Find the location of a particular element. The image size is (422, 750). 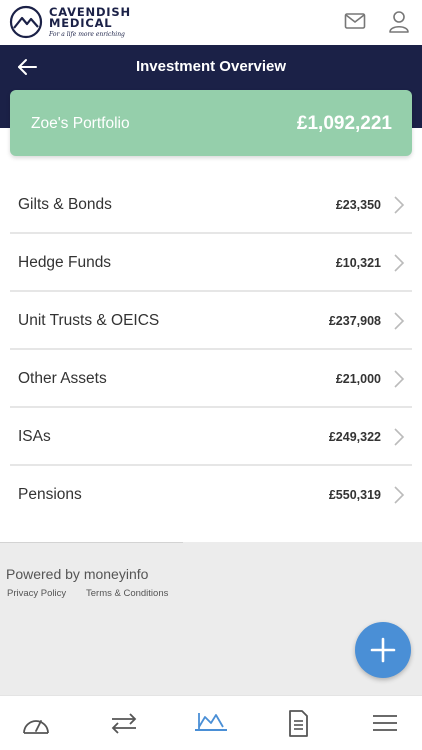

dashboard-icon is located at coordinates (36, 723).